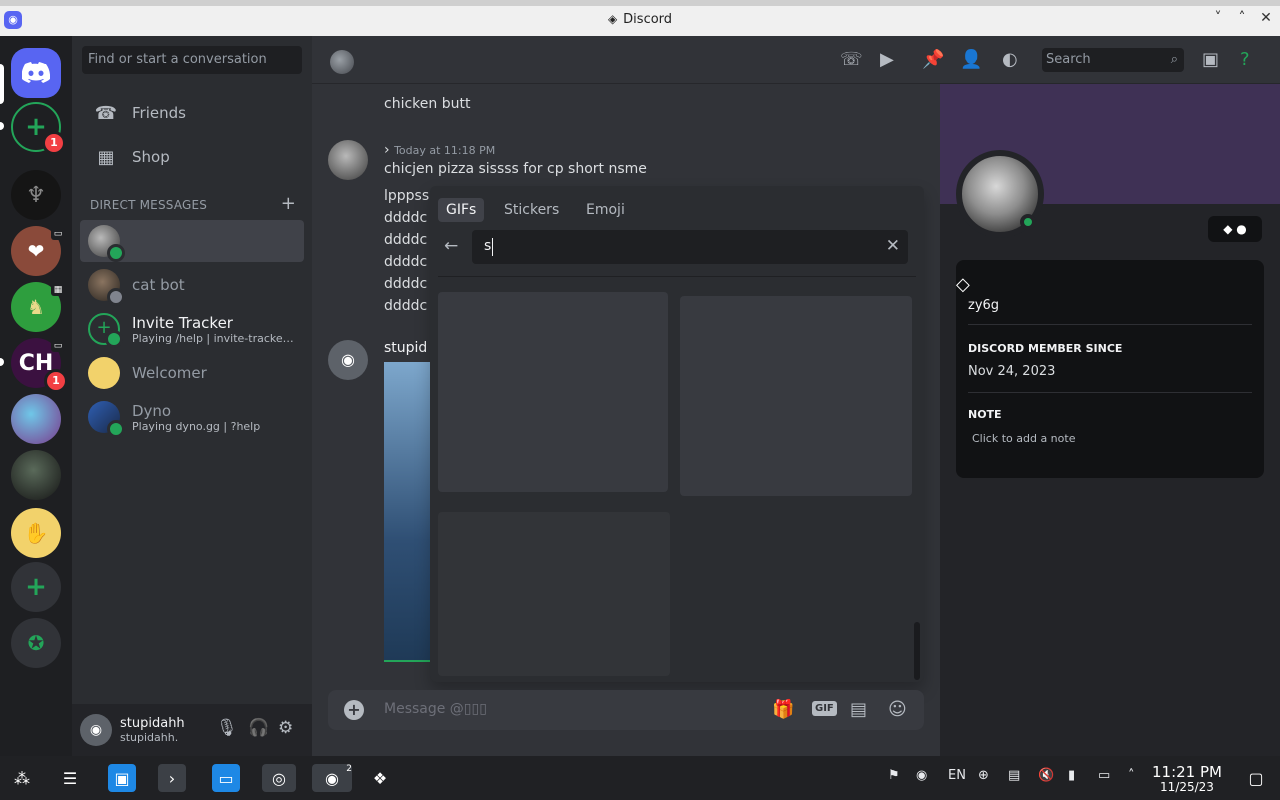  What do you see at coordinates (70, 778) in the screenshot?
I see `settings-sliders-icon: ☰` at bounding box center [70, 778].